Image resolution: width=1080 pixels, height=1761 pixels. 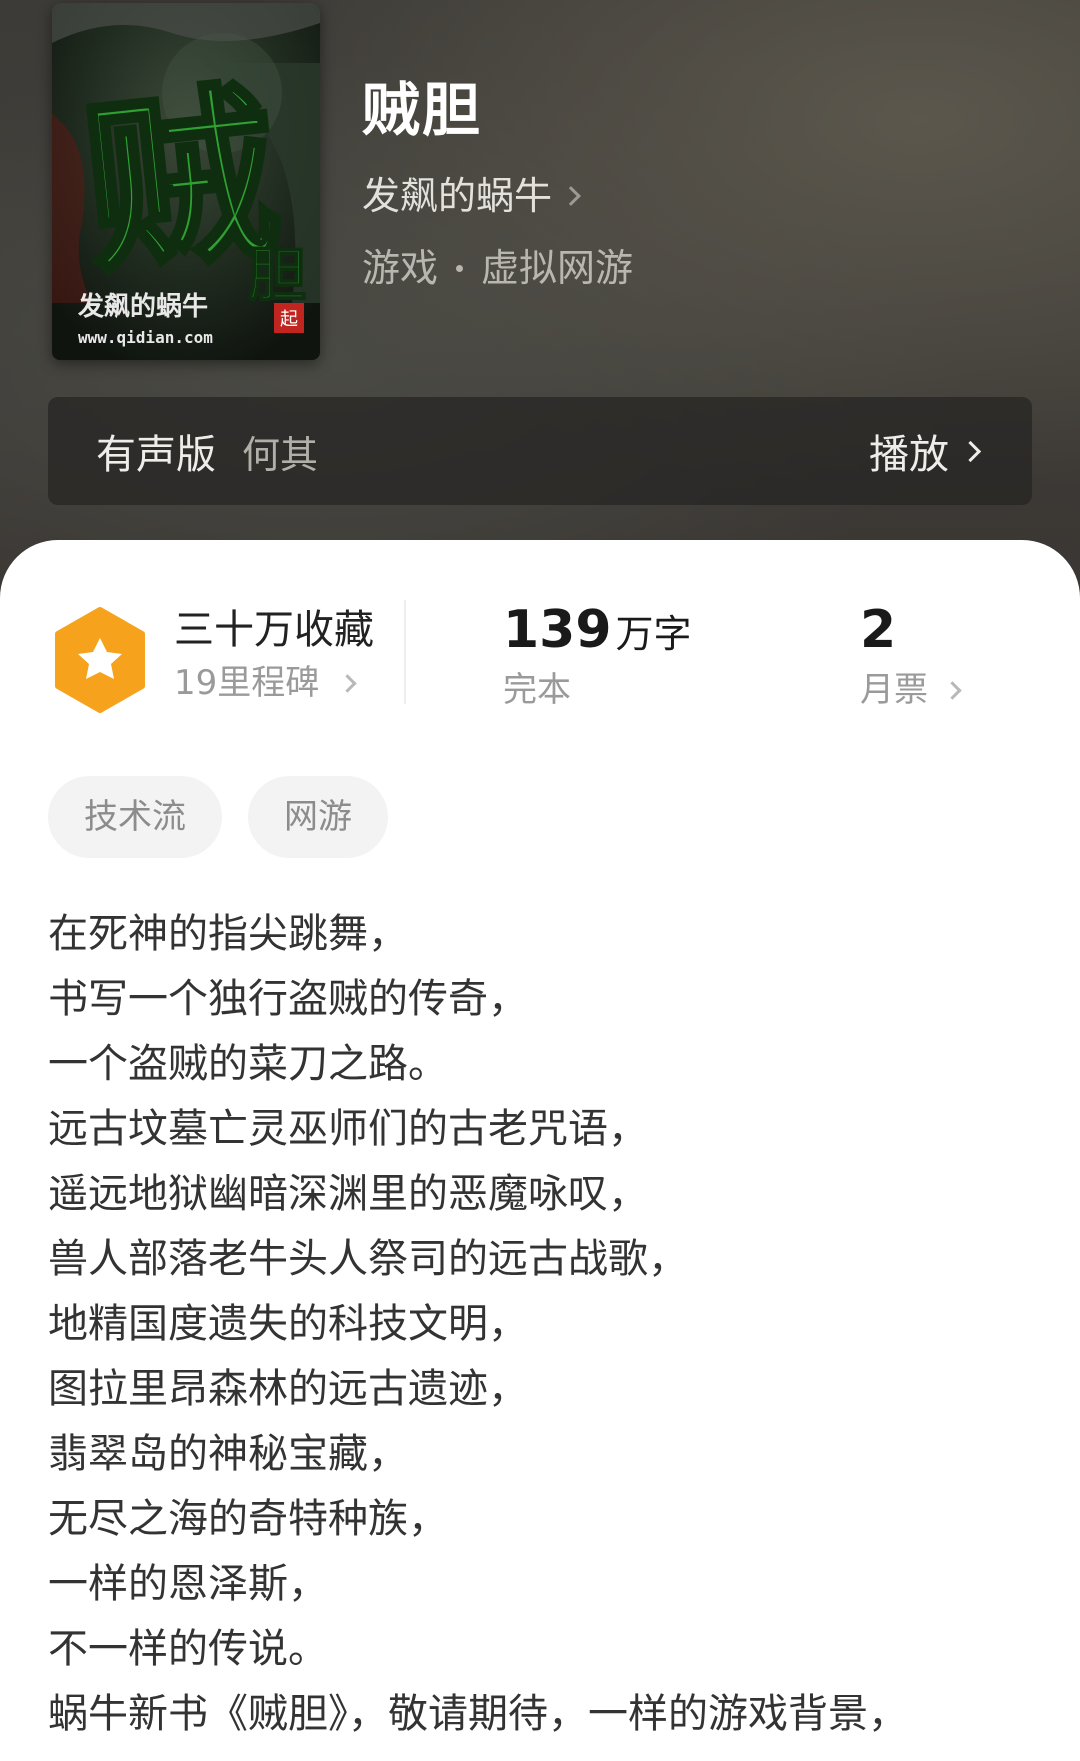 I want to click on separator-dot, so click(x=460, y=268).